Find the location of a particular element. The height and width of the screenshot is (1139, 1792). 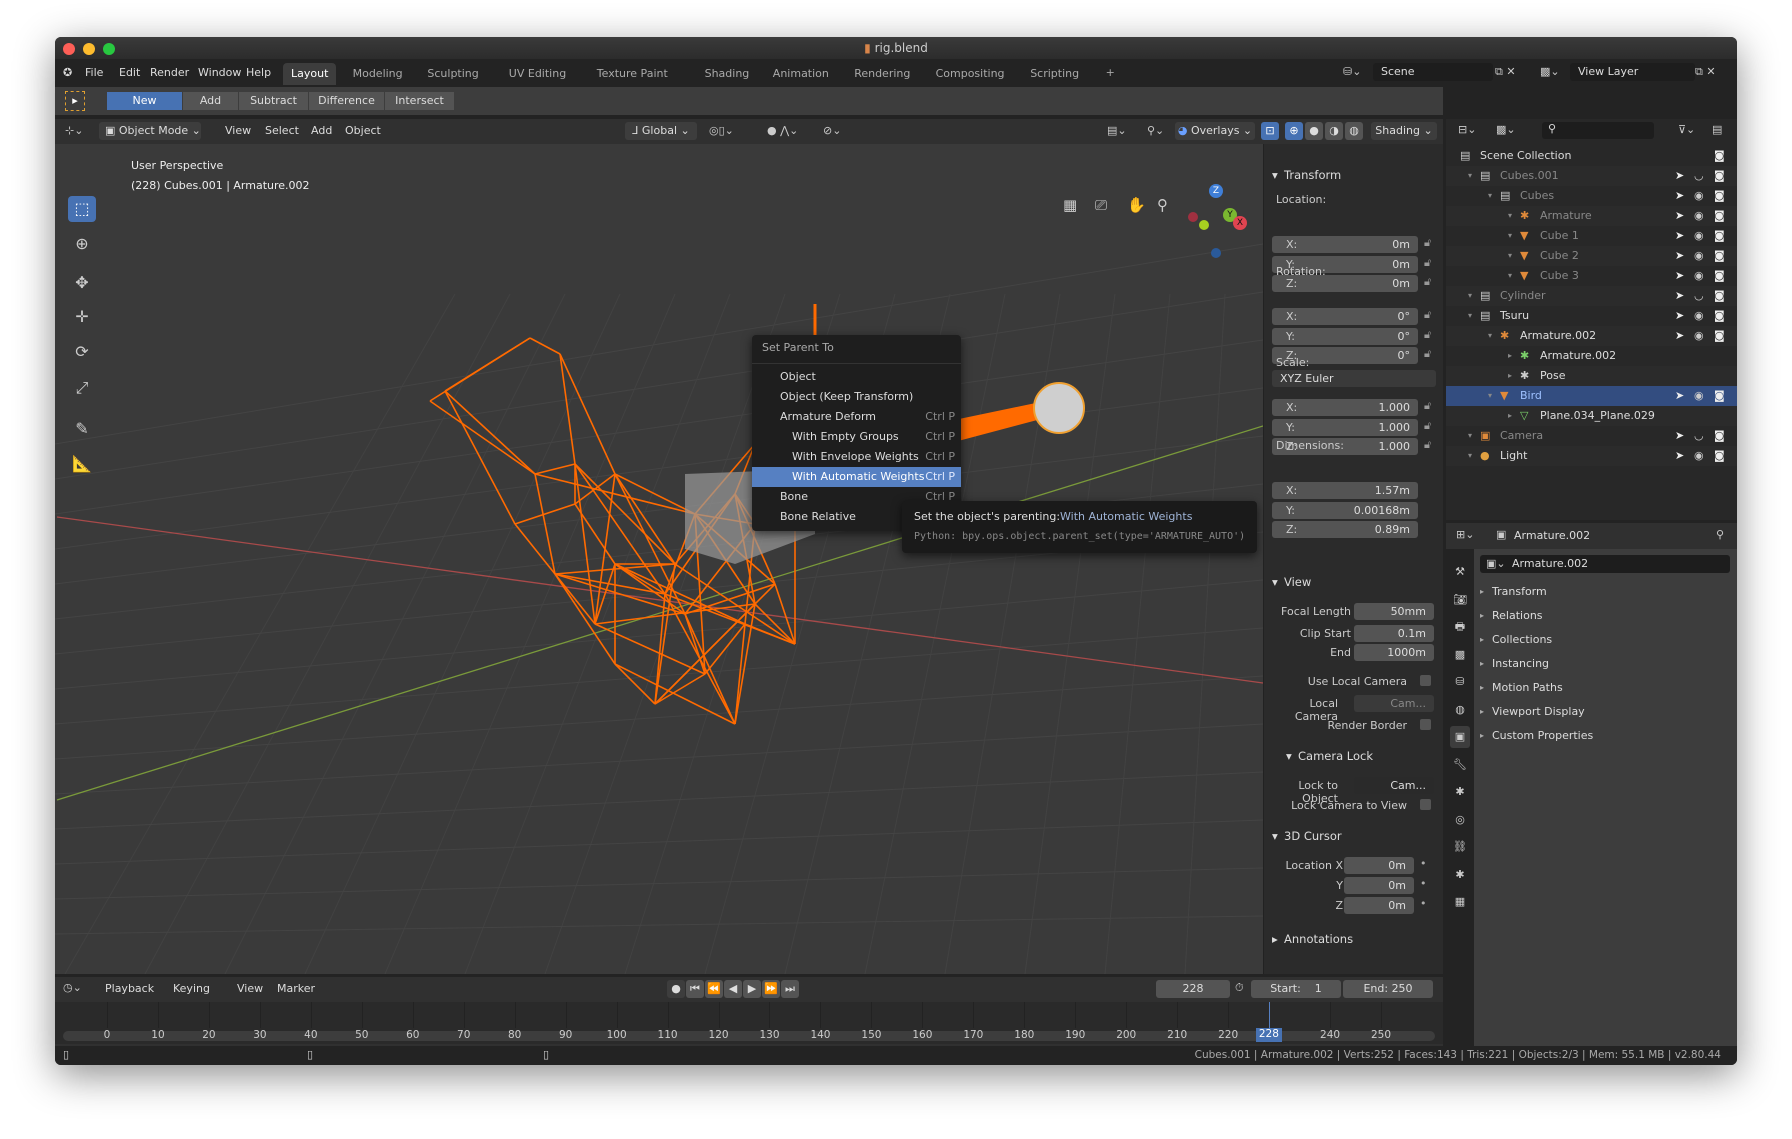

menu-window: Window is located at coordinates (219, 72).